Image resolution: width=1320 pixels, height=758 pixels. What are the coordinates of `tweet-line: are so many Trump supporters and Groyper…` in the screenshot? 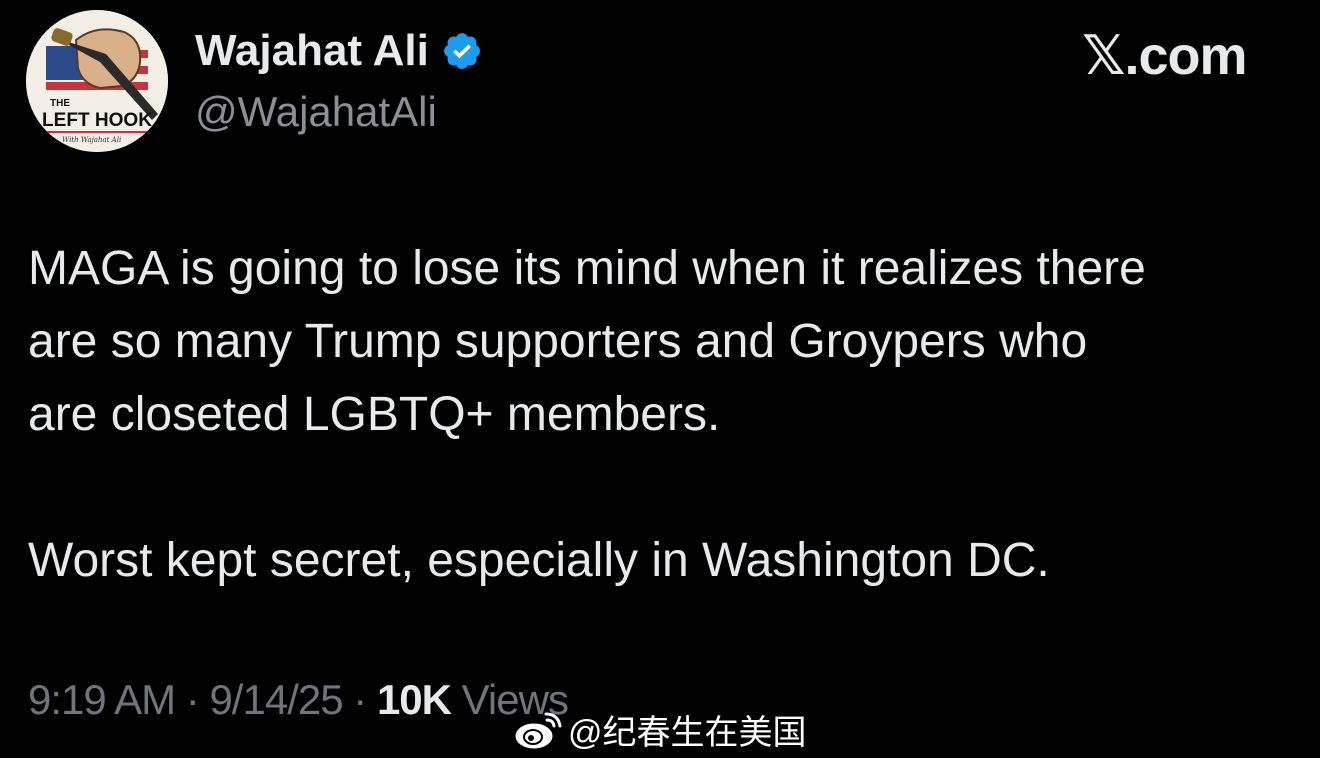 It's located at (558, 341).